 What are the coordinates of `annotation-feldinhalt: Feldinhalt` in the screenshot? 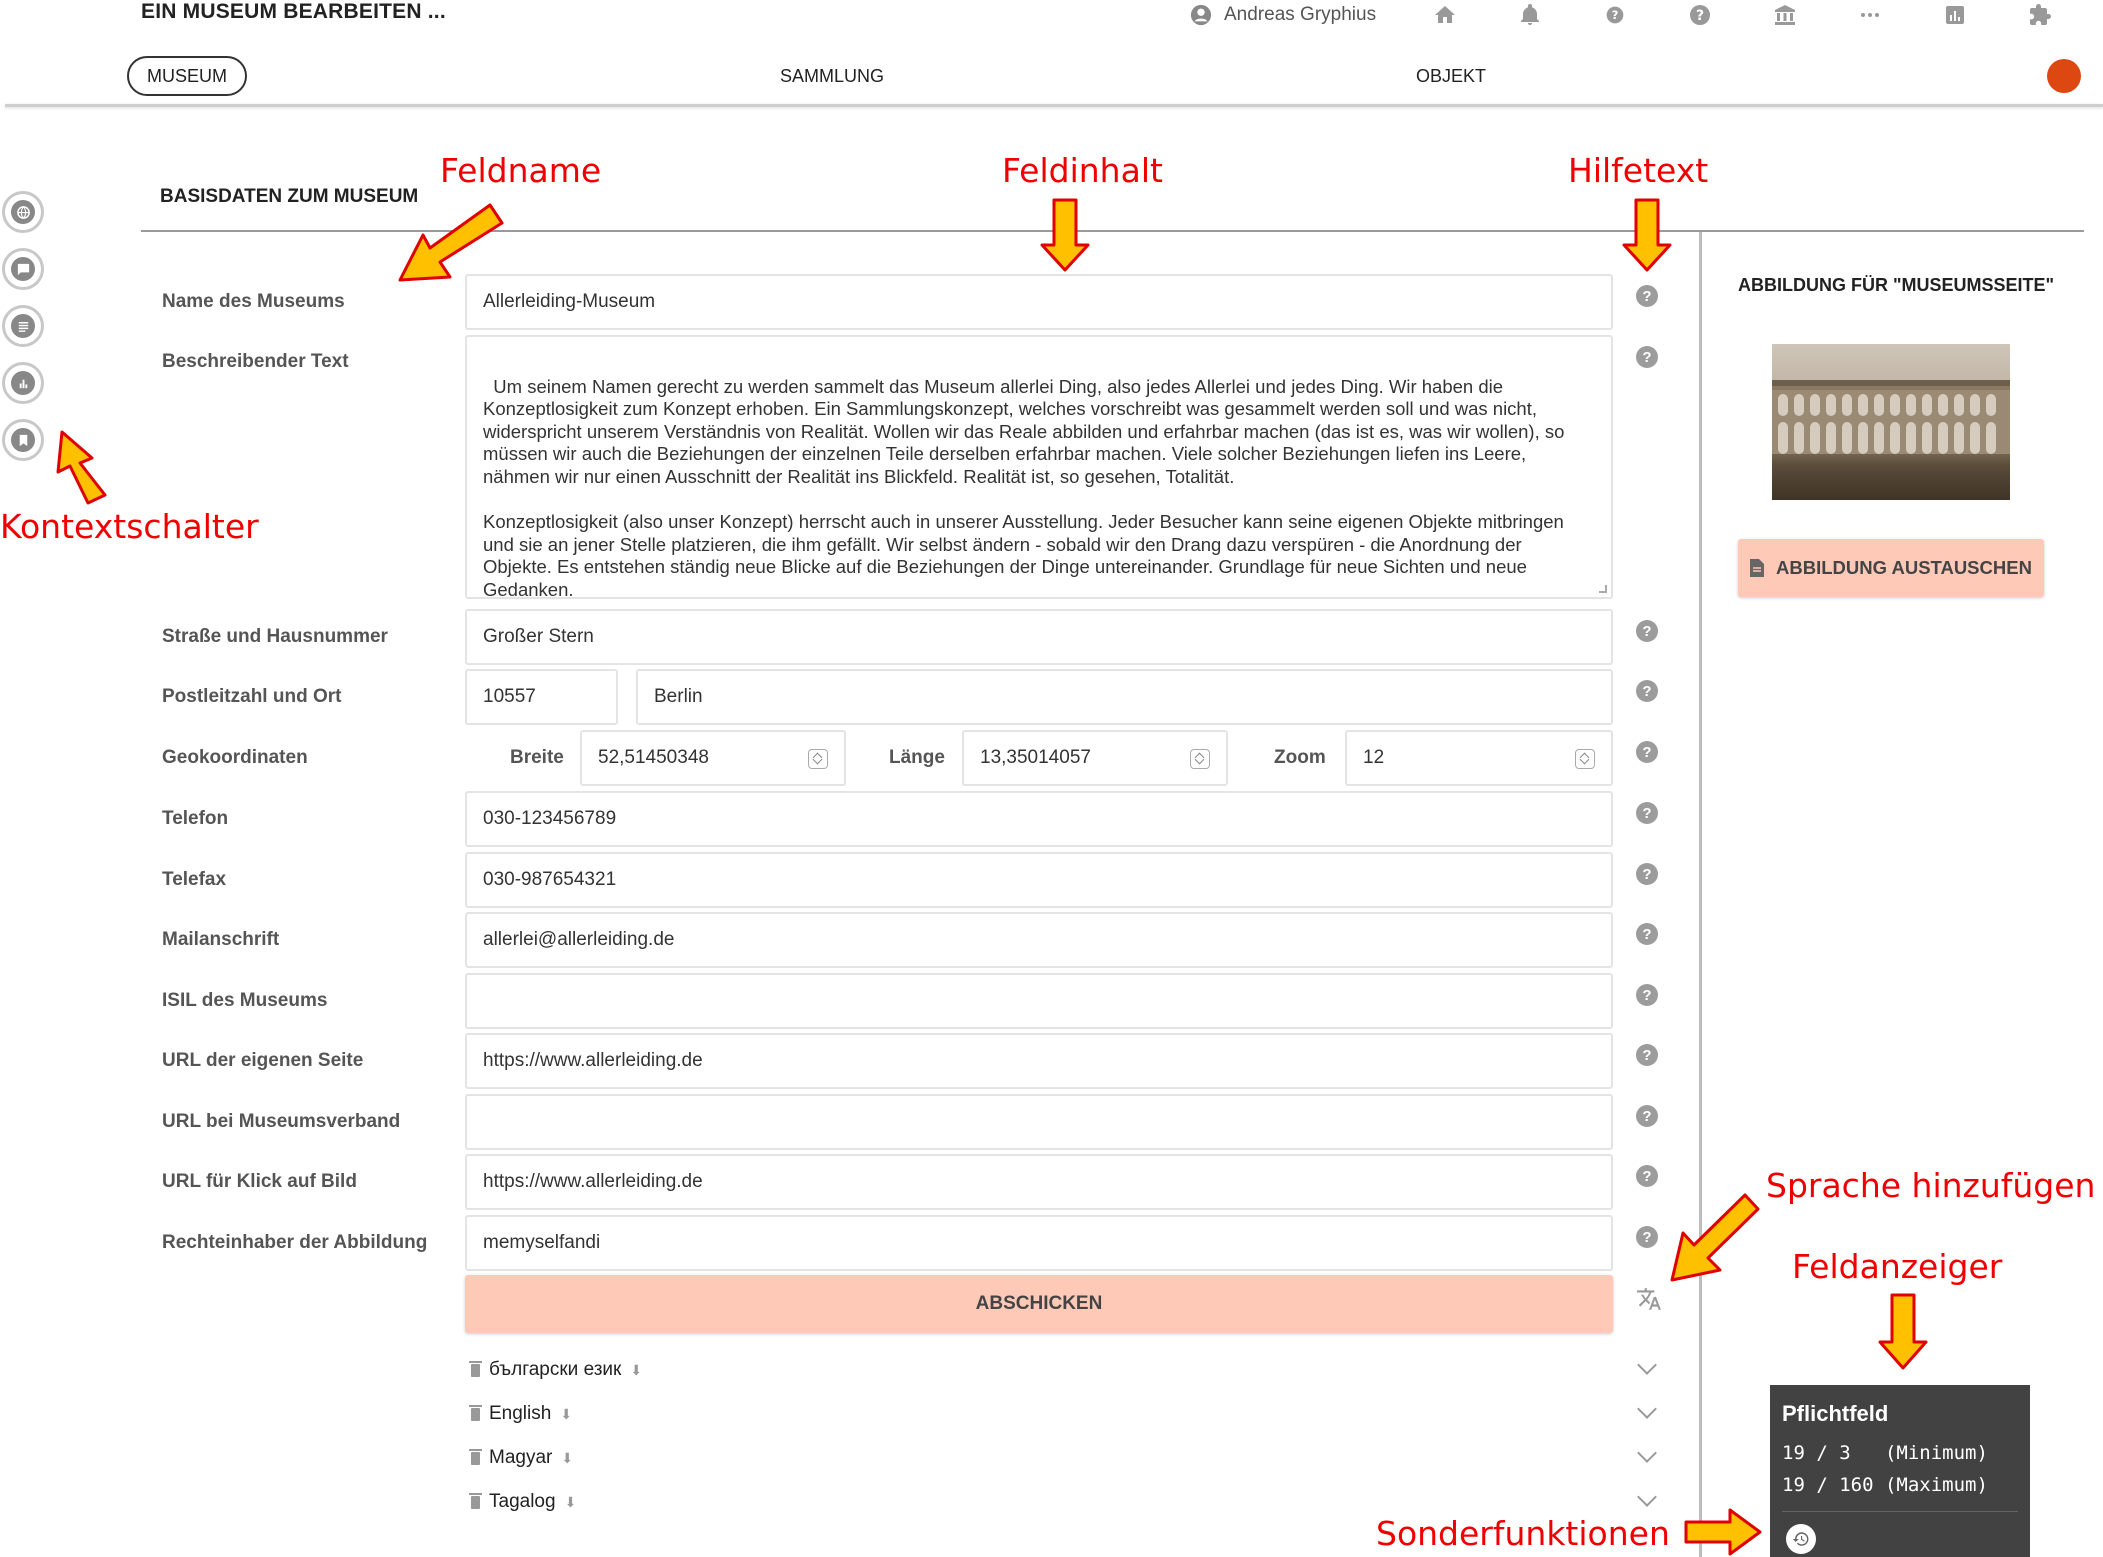 It's located at (1082, 170).